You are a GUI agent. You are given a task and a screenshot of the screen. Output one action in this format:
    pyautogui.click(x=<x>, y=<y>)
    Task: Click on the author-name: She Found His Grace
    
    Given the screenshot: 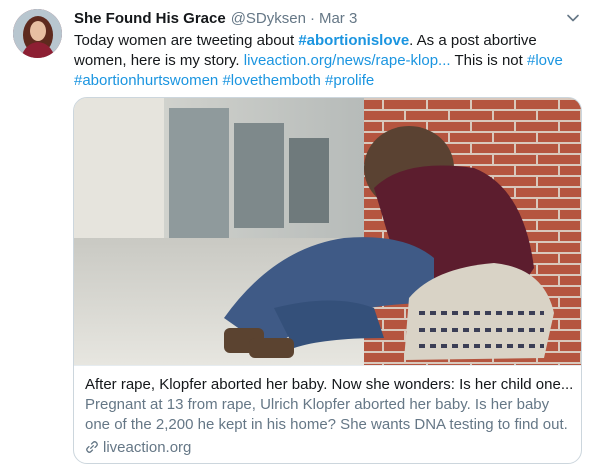 What is the action you would take?
    pyautogui.click(x=150, y=18)
    